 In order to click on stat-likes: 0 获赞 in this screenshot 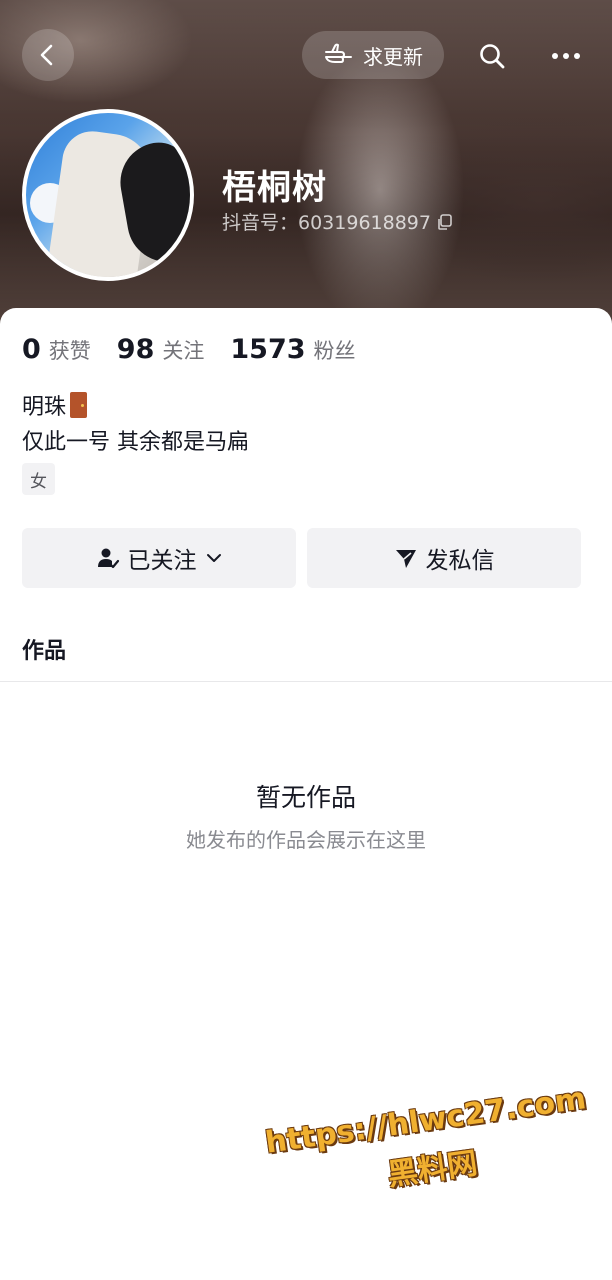, I will do `click(56, 349)`.